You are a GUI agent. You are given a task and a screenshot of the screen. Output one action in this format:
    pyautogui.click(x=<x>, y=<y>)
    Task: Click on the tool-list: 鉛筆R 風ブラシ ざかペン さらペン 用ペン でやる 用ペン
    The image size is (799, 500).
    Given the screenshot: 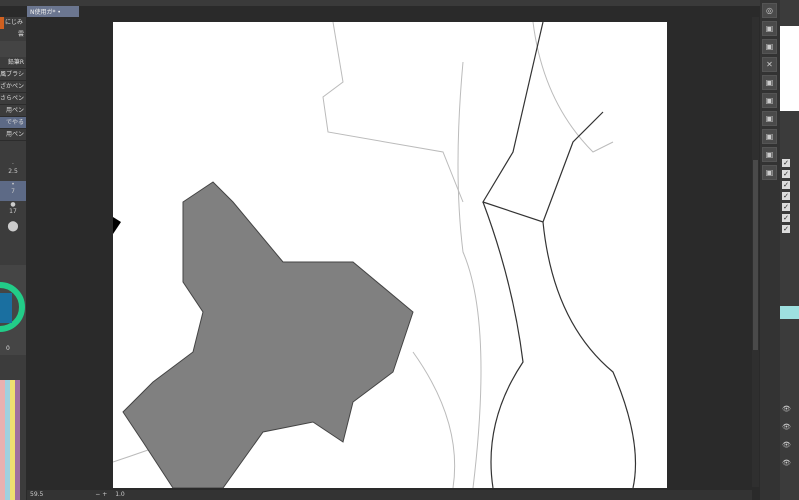 What is the action you would take?
    pyautogui.click(x=13, y=99)
    